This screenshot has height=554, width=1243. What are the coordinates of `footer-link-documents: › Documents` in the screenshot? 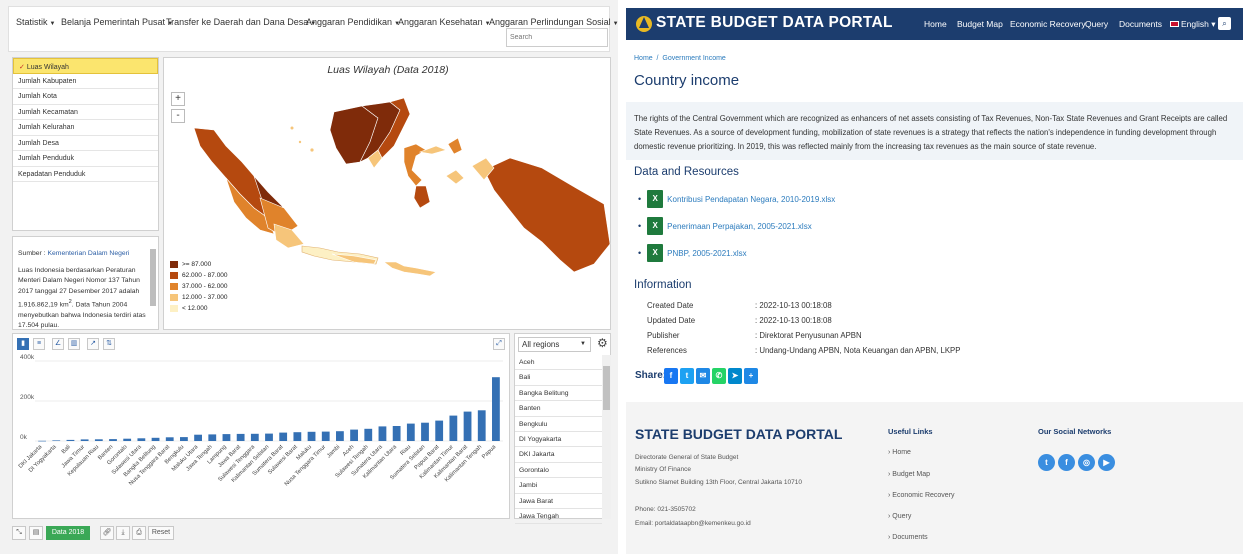 It's located at (908, 537).